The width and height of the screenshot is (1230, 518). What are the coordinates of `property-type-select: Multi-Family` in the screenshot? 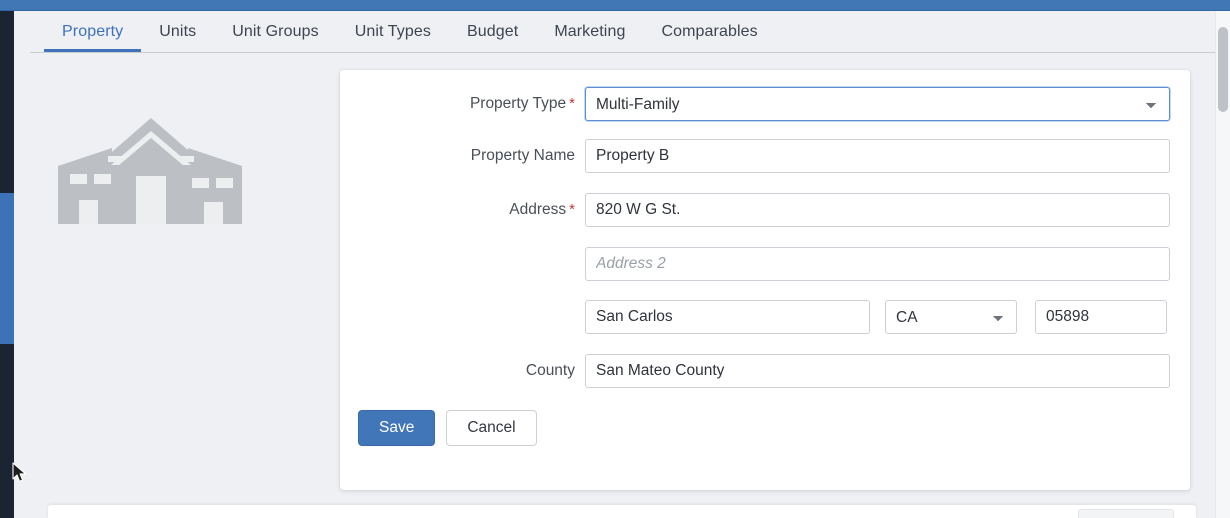 It's located at (877, 104).